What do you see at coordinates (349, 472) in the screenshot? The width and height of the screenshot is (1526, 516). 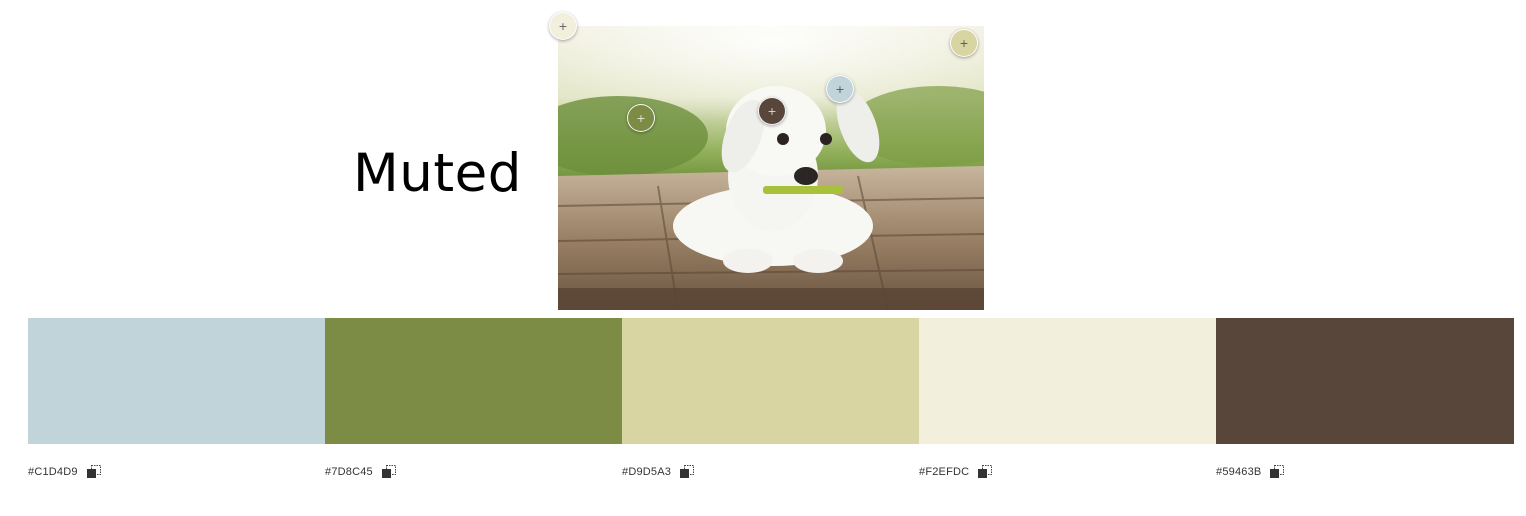 I see `hex-code-text: #7D8C45` at bounding box center [349, 472].